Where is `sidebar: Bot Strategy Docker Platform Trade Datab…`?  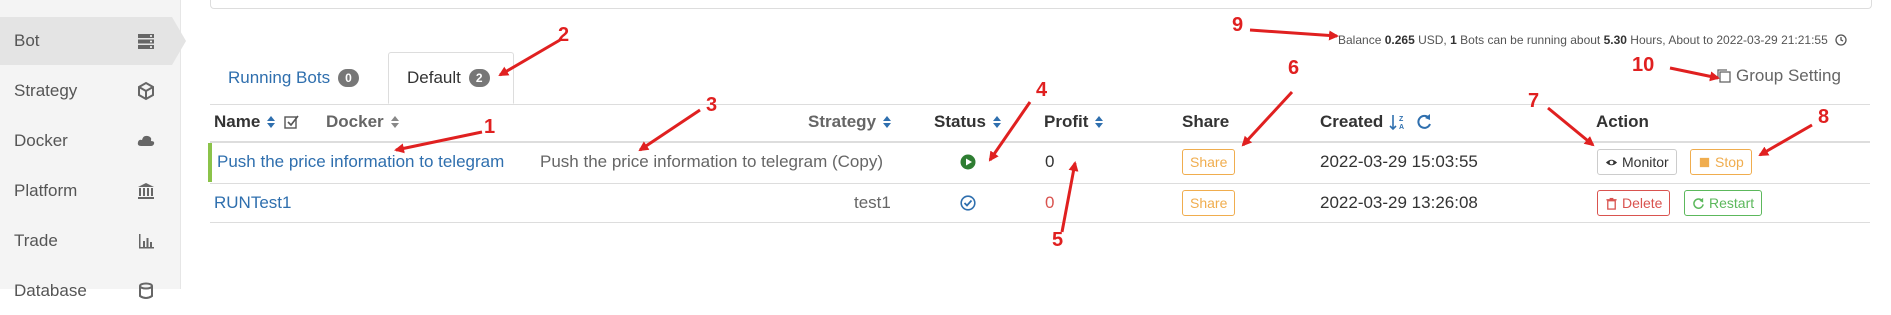
sidebar: Bot Strategy Docker Platform Trade Datab… is located at coordinates (93, 150).